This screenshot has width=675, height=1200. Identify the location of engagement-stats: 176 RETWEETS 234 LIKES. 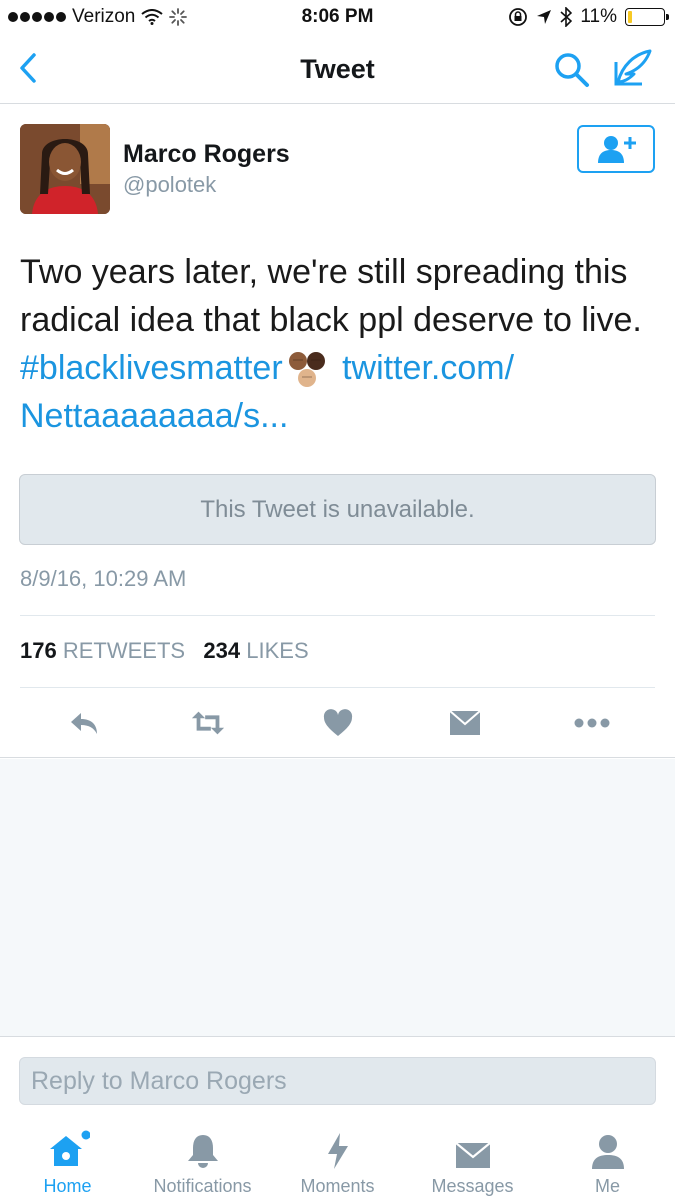
(164, 651).